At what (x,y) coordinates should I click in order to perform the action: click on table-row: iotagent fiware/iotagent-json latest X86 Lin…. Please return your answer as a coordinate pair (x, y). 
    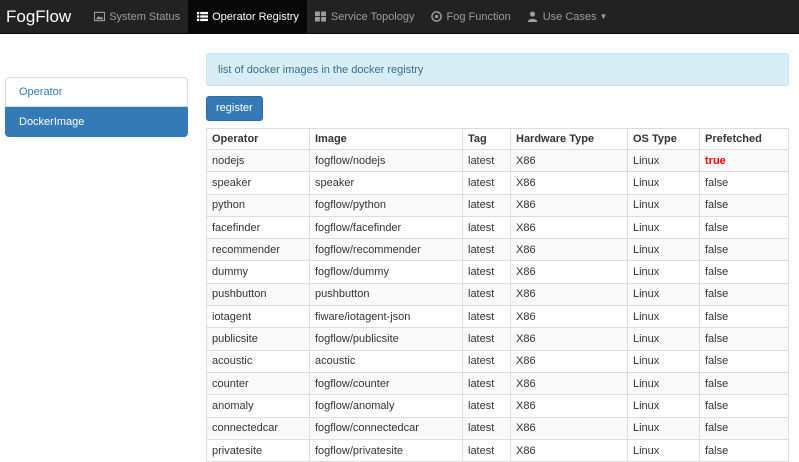
    Looking at the image, I should click on (497, 317).